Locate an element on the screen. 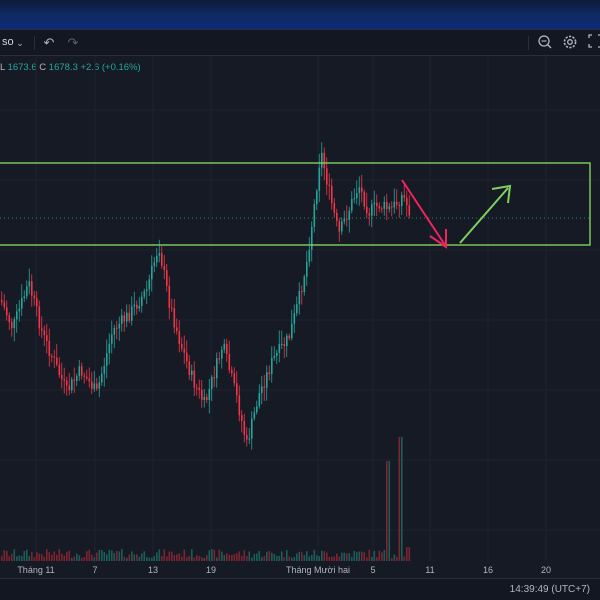  fullscreen-icon is located at coordinates (593, 43).